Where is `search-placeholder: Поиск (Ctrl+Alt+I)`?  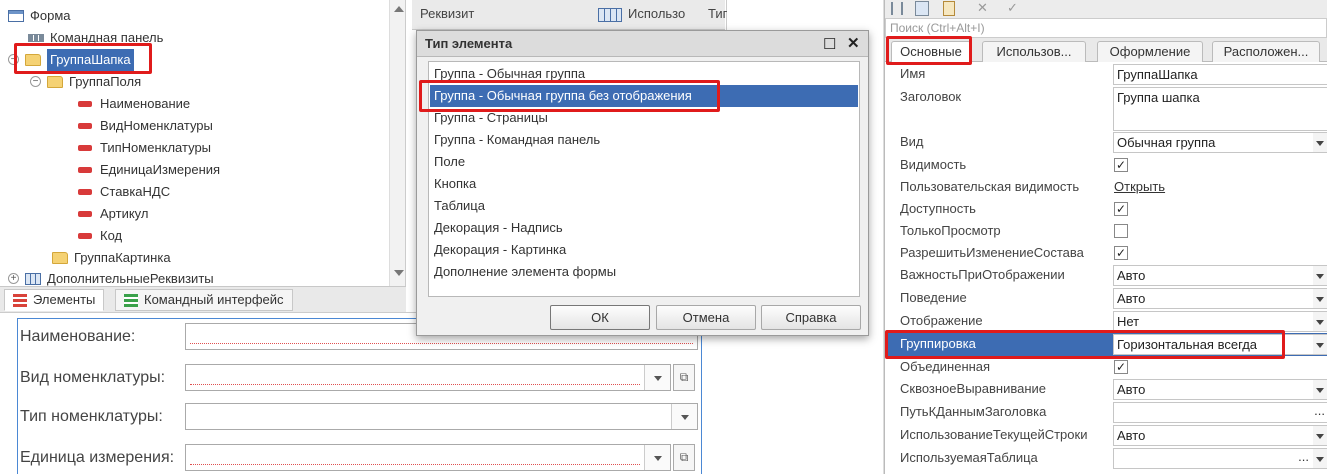
search-placeholder: Поиск (Ctrl+Alt+I) is located at coordinates (937, 28).